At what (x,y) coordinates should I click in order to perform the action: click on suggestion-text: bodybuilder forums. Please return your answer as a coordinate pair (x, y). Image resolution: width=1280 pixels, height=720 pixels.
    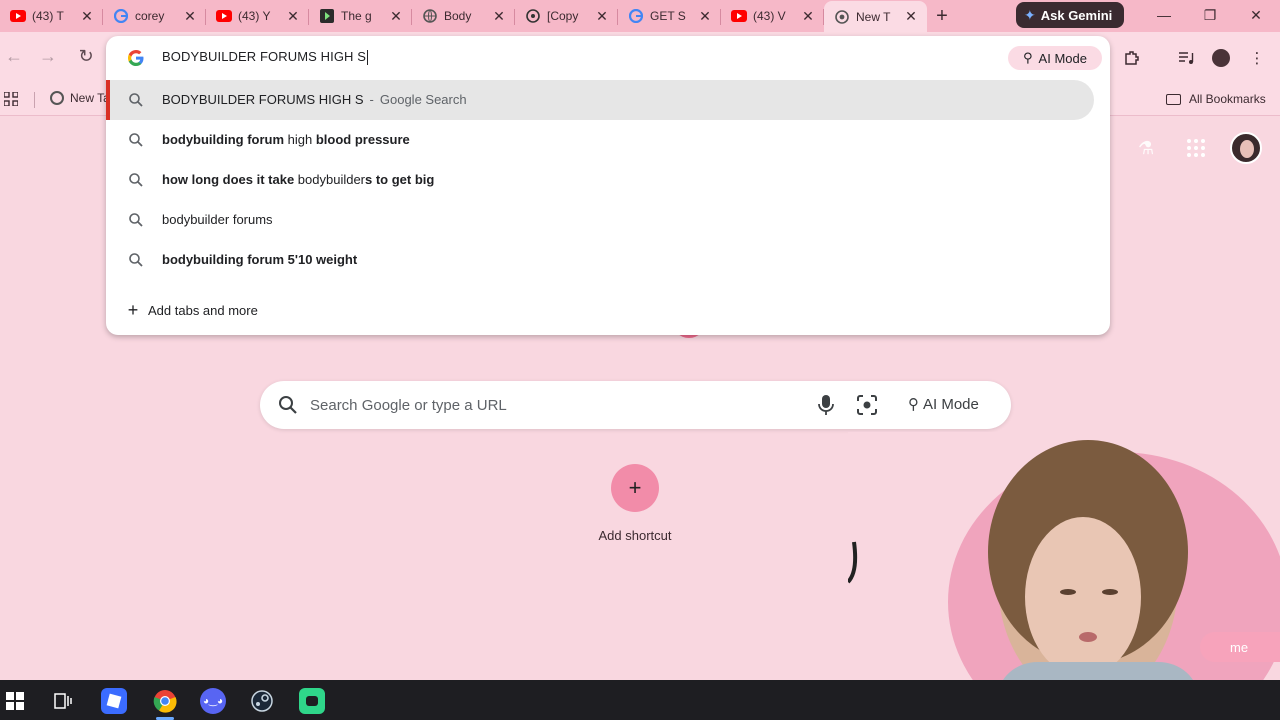
    Looking at the image, I should click on (217, 219).